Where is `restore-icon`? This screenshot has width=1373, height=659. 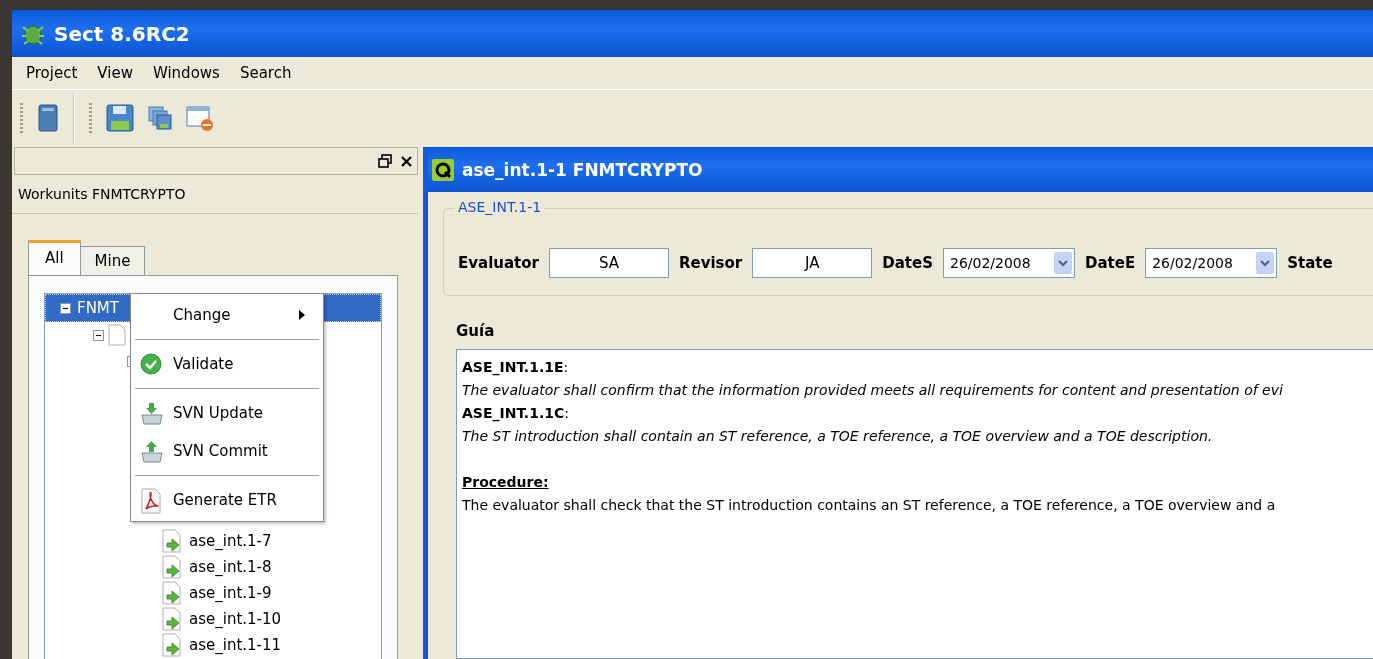 restore-icon is located at coordinates (385, 161).